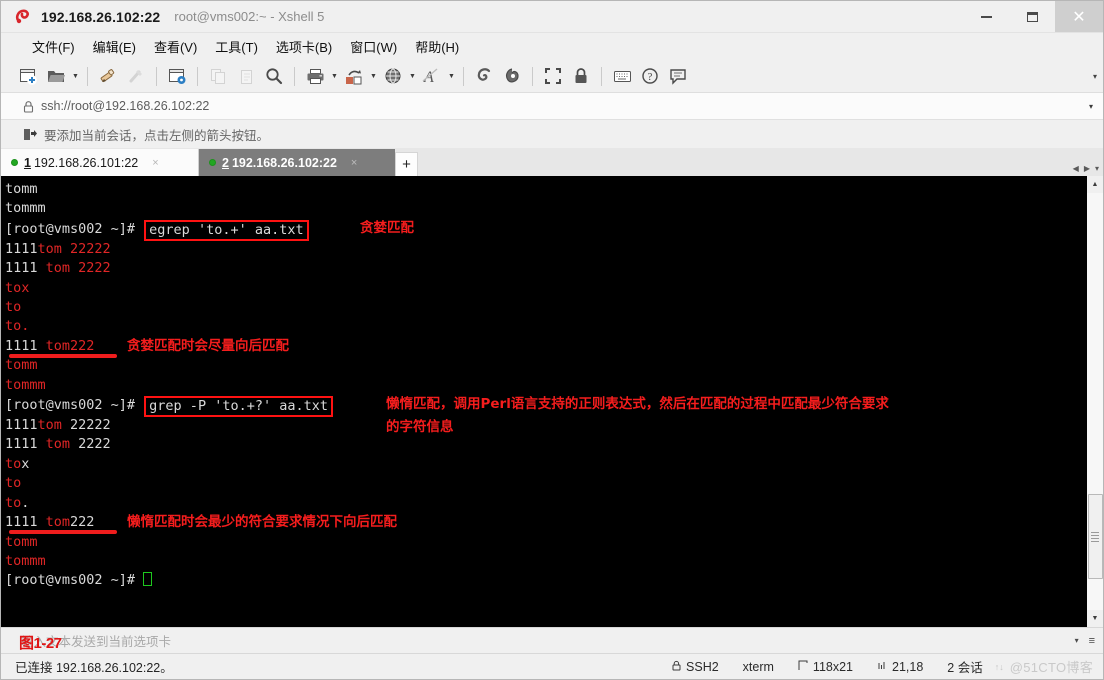  I want to click on maximize-button, so click(1032, 16).